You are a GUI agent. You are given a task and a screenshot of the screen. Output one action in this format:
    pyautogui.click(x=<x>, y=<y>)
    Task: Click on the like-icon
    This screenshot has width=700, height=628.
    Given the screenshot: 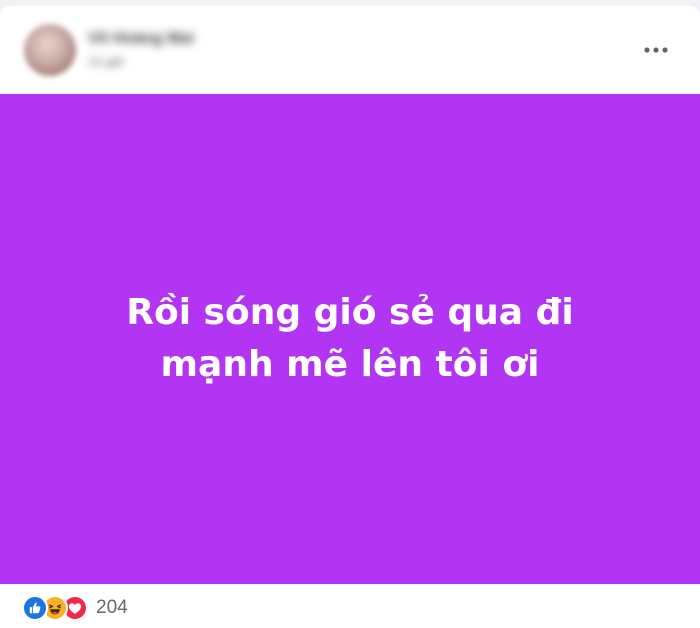 What is the action you would take?
    pyautogui.click(x=35, y=608)
    